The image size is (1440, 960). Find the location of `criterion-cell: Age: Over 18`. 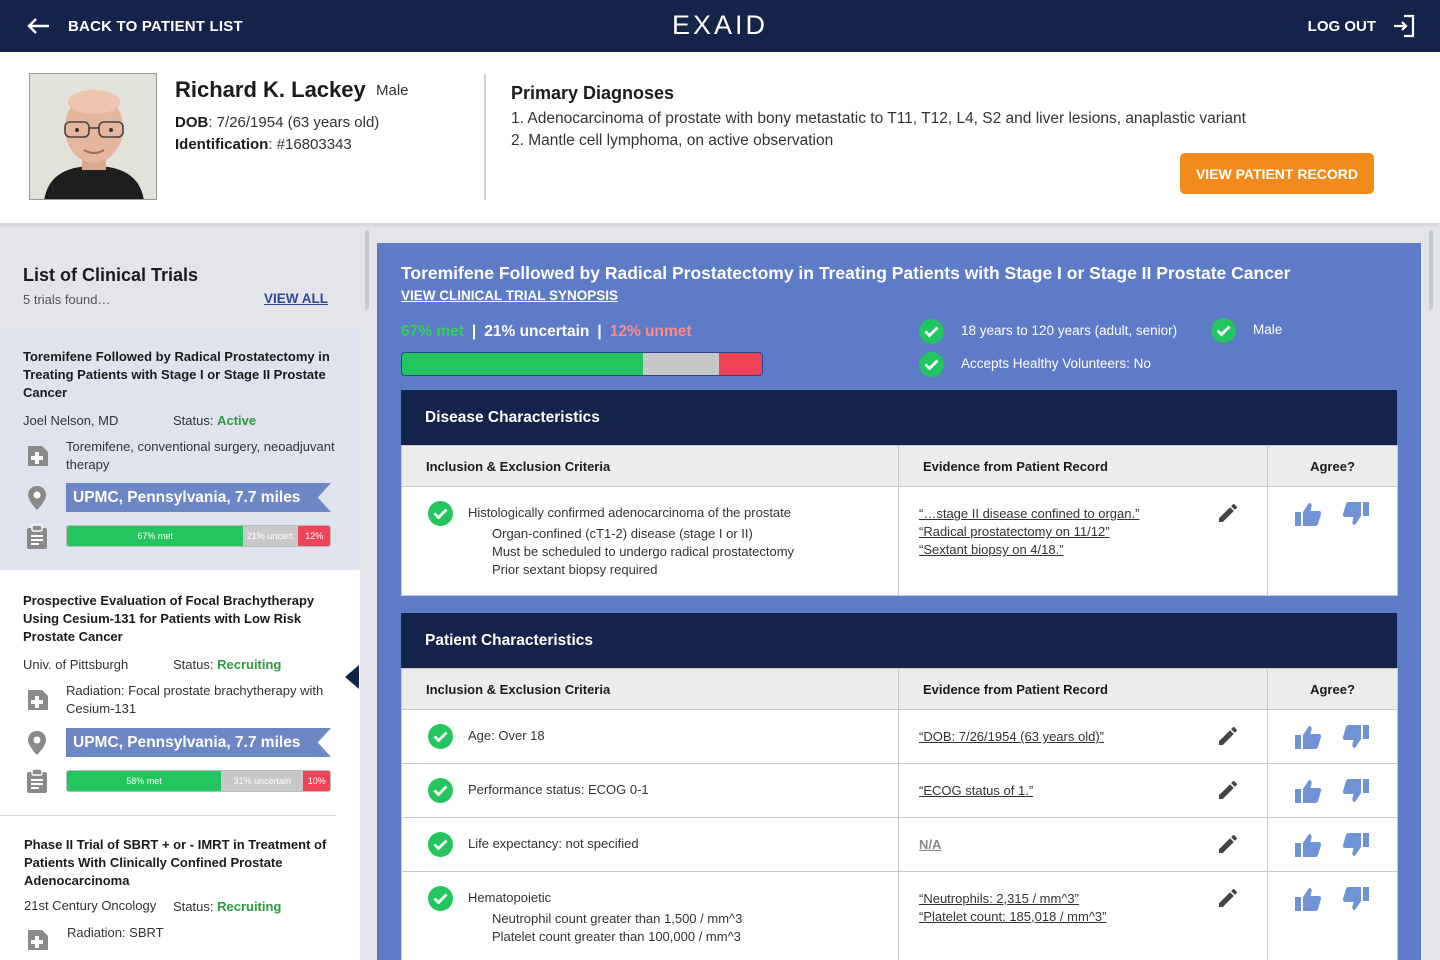

criterion-cell: Age: Over 18 is located at coordinates (650, 736).